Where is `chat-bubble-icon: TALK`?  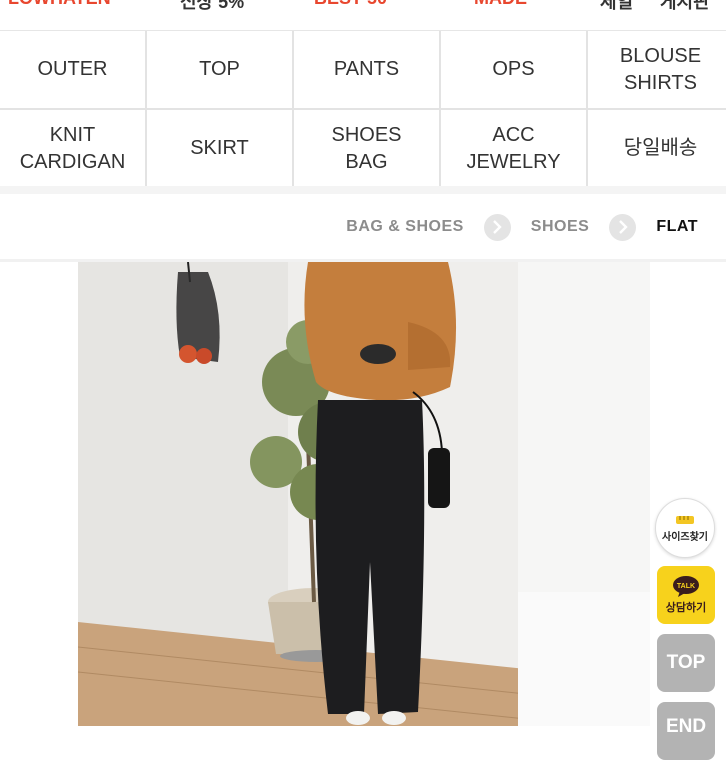
chat-bubble-icon: TALK is located at coordinates (686, 586).